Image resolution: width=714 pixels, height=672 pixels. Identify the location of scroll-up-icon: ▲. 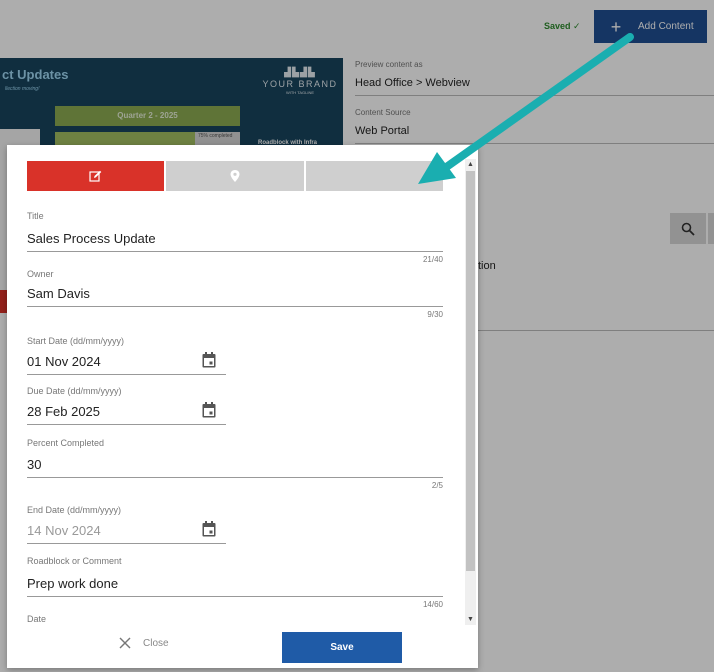
(470, 164).